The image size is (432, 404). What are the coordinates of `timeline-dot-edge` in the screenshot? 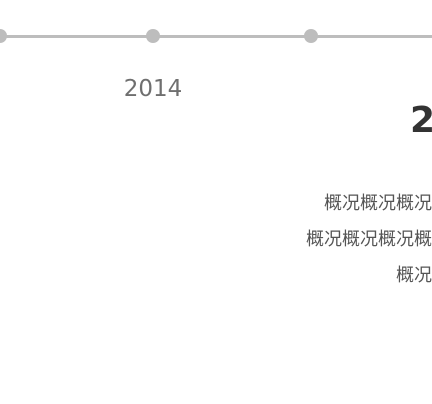 It's located at (3, 36).